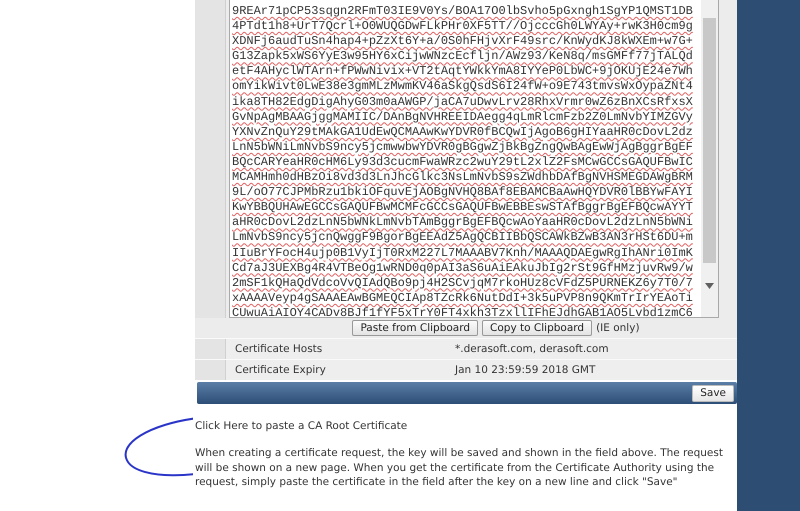 The image size is (800, 511). What do you see at coordinates (537, 328) in the screenshot?
I see `copy-button: Copy to Clipboard` at bounding box center [537, 328].